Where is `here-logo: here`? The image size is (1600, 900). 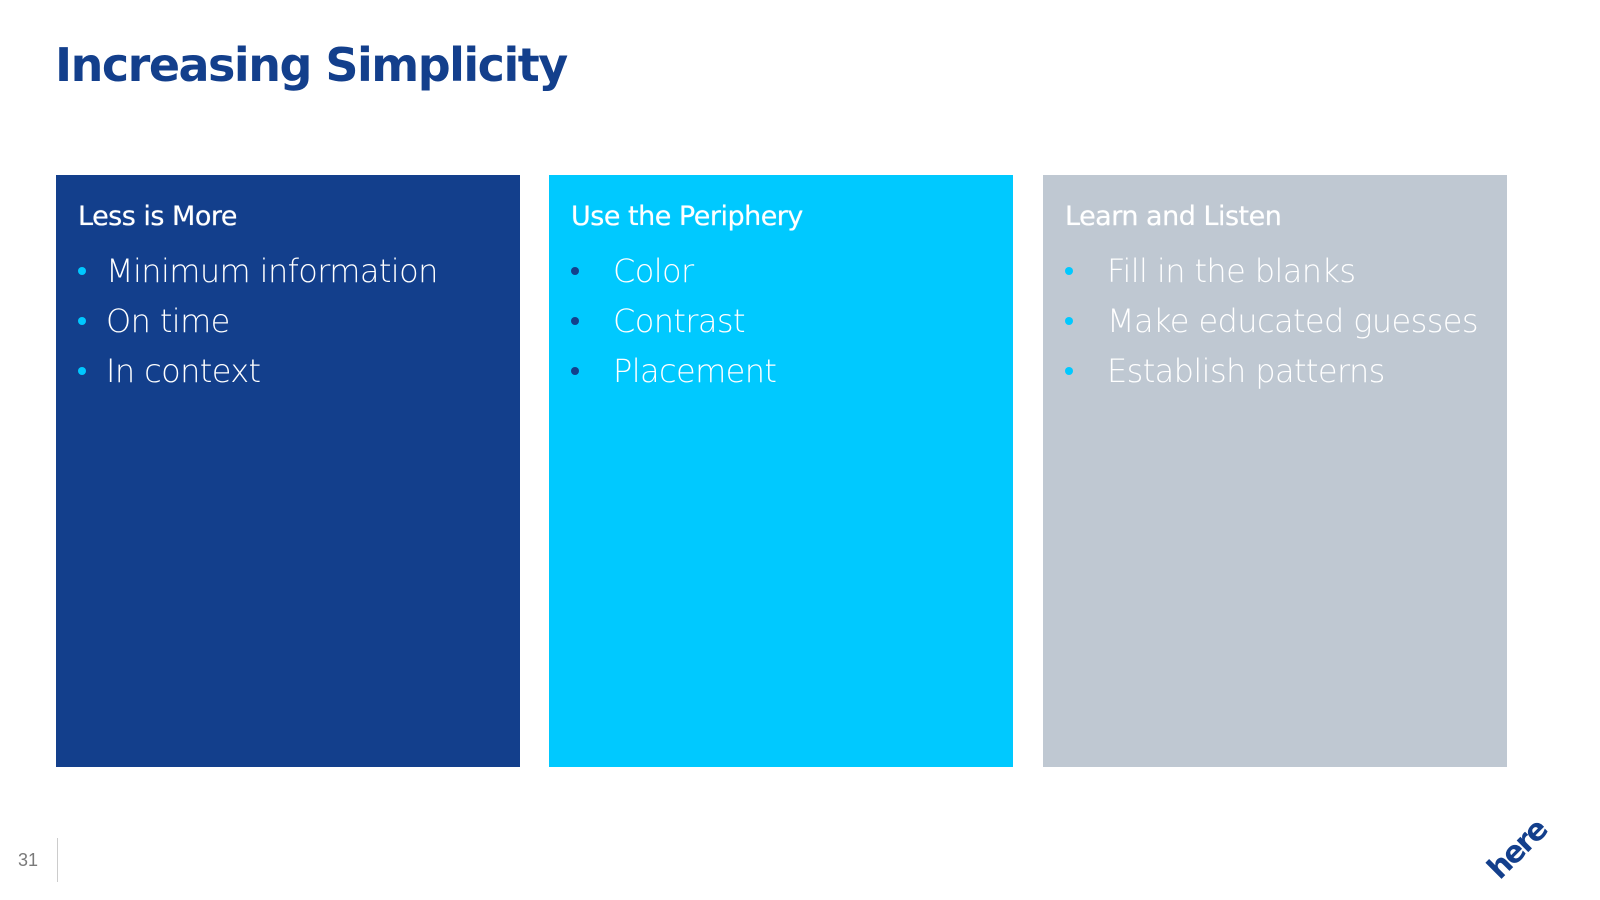
here-logo: here is located at coordinates (1517, 849).